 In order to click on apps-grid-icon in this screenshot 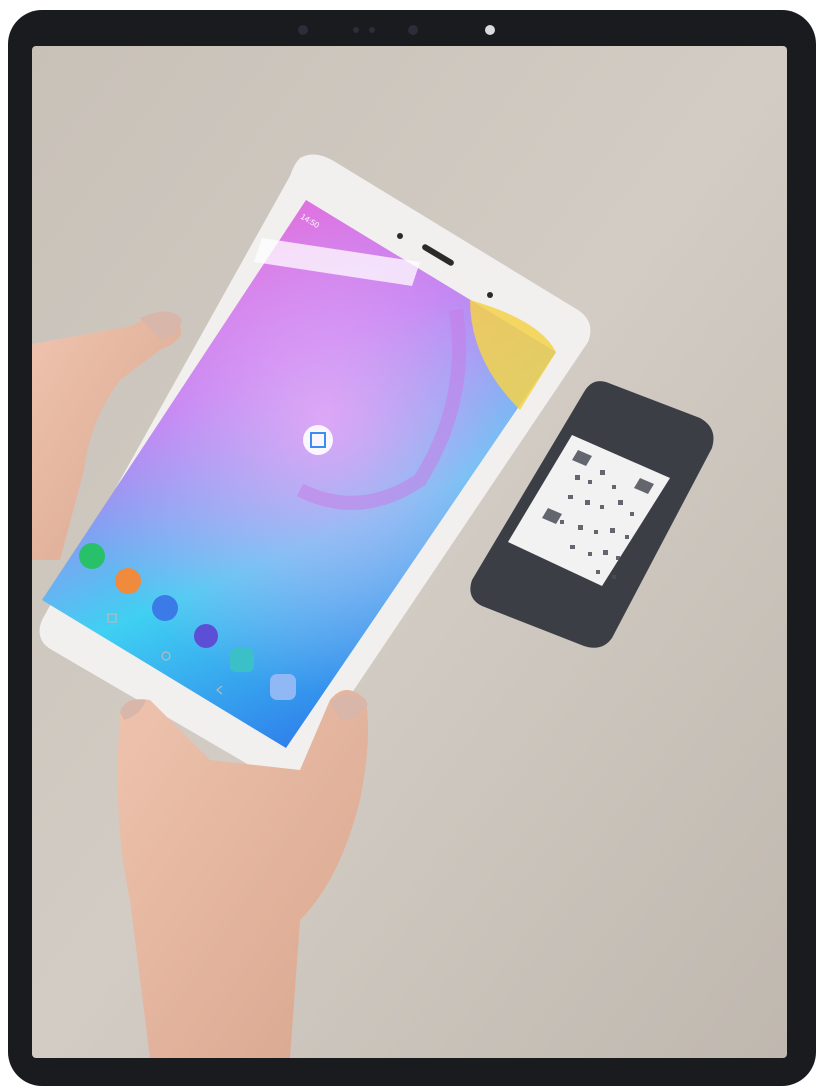, I will do `click(283, 687)`.